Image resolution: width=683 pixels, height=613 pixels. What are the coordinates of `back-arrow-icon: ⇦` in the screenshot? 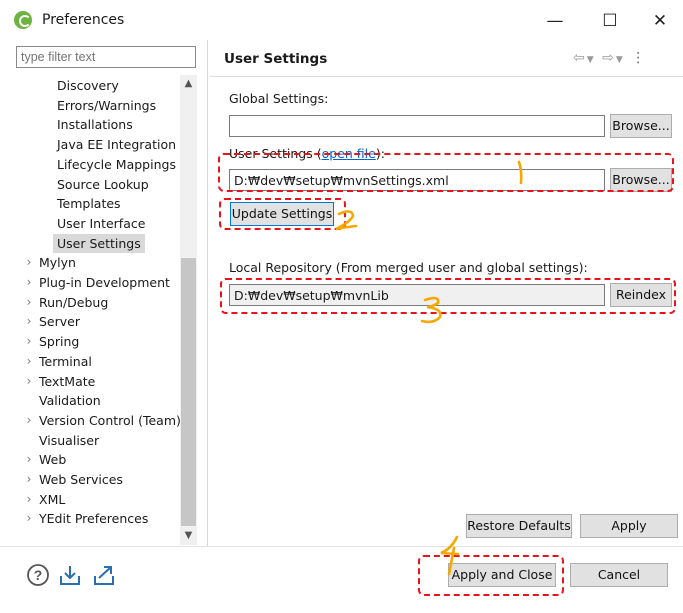 It's located at (580, 58).